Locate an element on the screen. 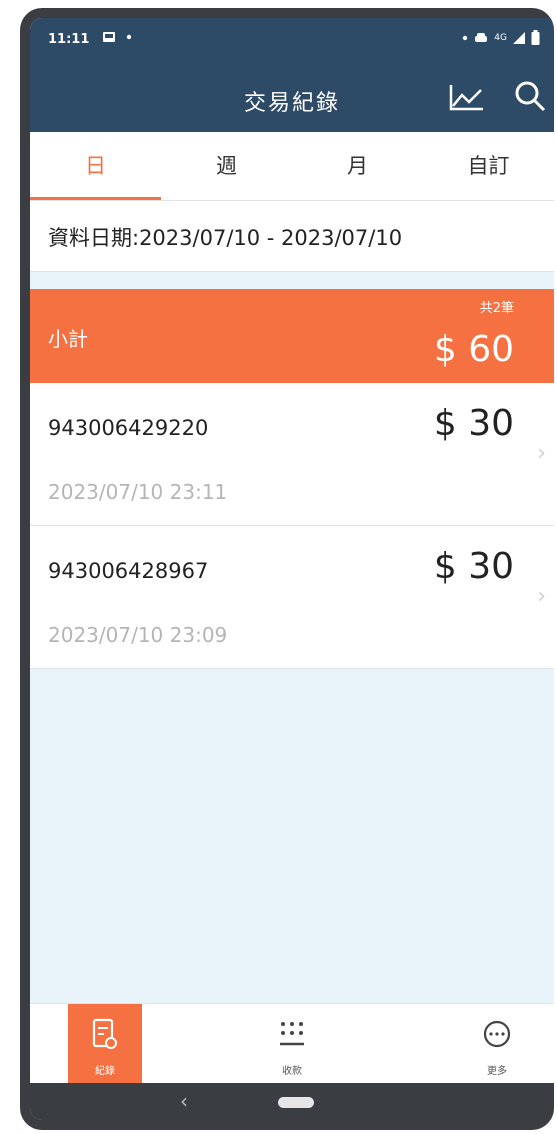  chart-button is located at coordinates (467, 98).